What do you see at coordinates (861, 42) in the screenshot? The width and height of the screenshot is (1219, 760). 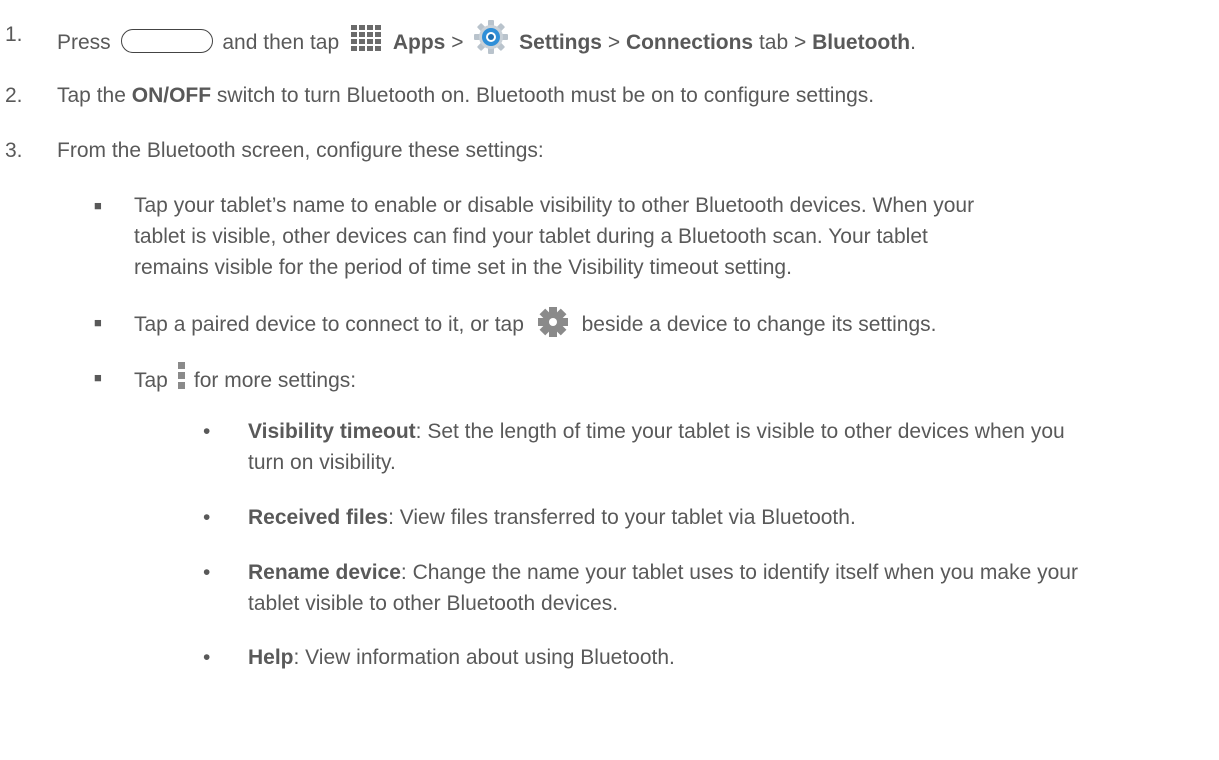 I see `bluetooth-label: Bluetooth` at bounding box center [861, 42].